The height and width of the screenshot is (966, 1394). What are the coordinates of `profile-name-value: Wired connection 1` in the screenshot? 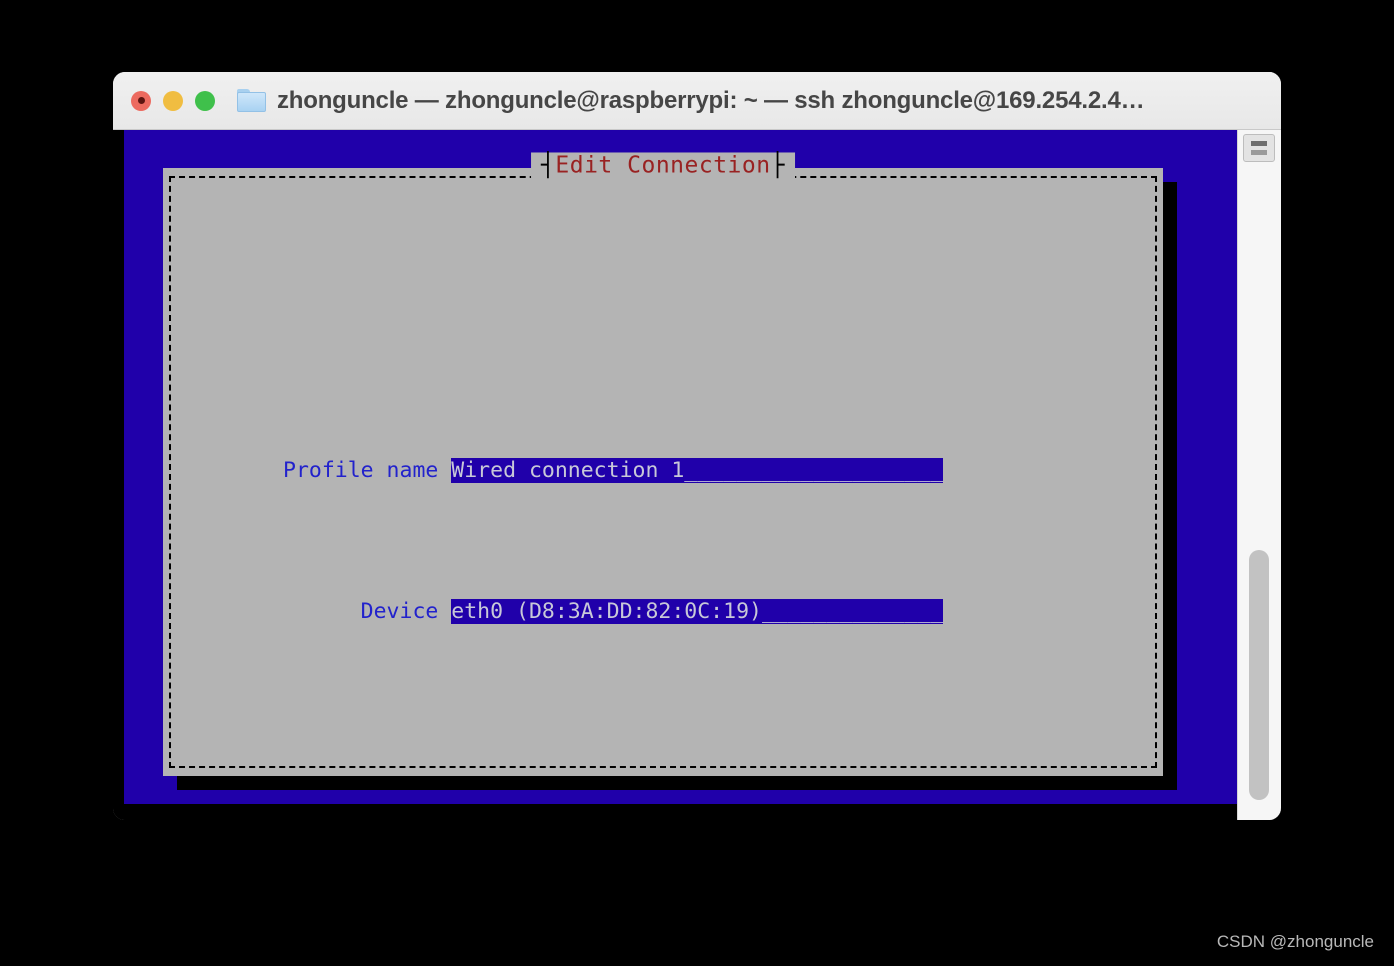 It's located at (568, 470).